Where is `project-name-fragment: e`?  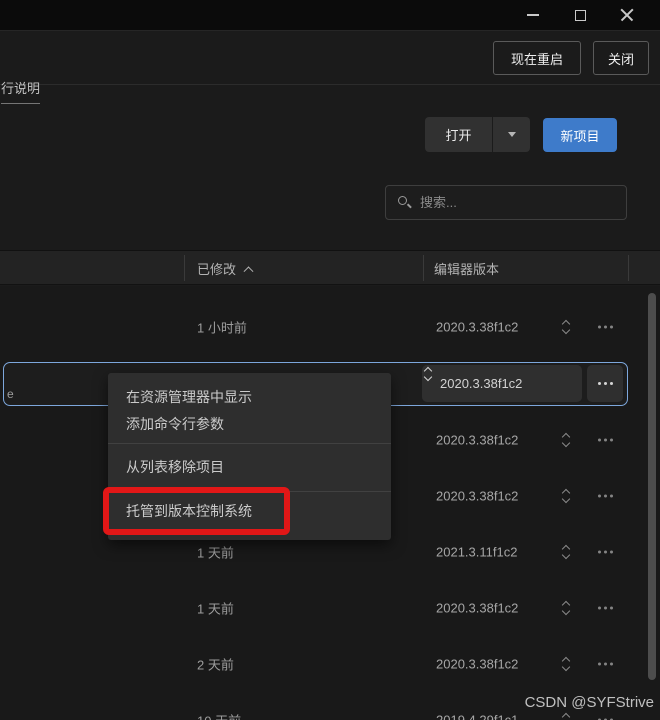
project-name-fragment: e is located at coordinates (10, 394).